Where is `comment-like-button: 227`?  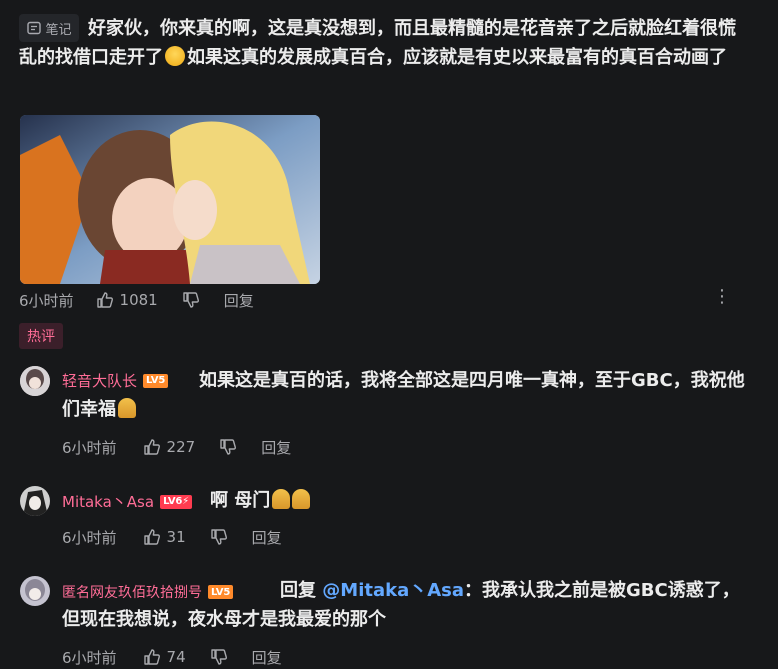
comment-like-button: 227 is located at coordinates (169, 447).